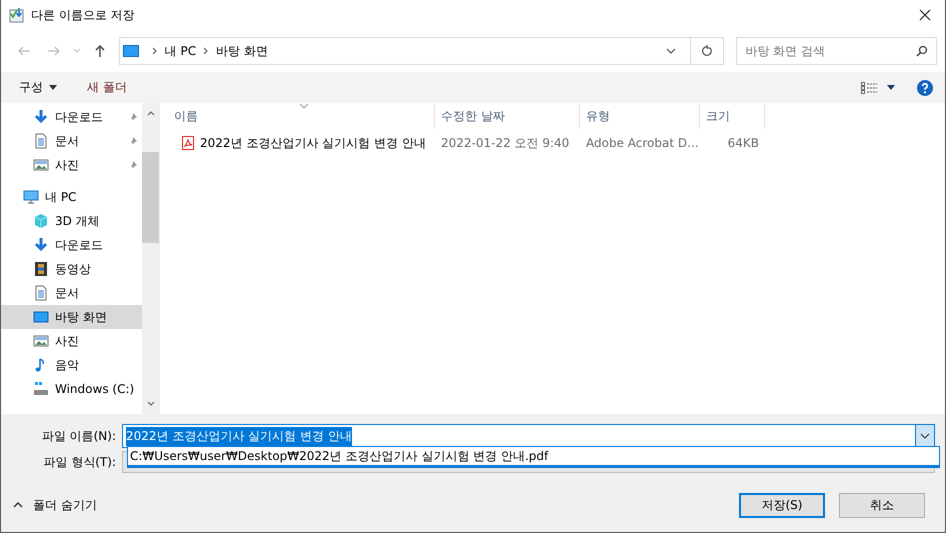 The image size is (946, 533). What do you see at coordinates (313, 143) in the screenshot?
I see `file-name: 2022년 조경산업기사 실기시험 변경 안내` at bounding box center [313, 143].